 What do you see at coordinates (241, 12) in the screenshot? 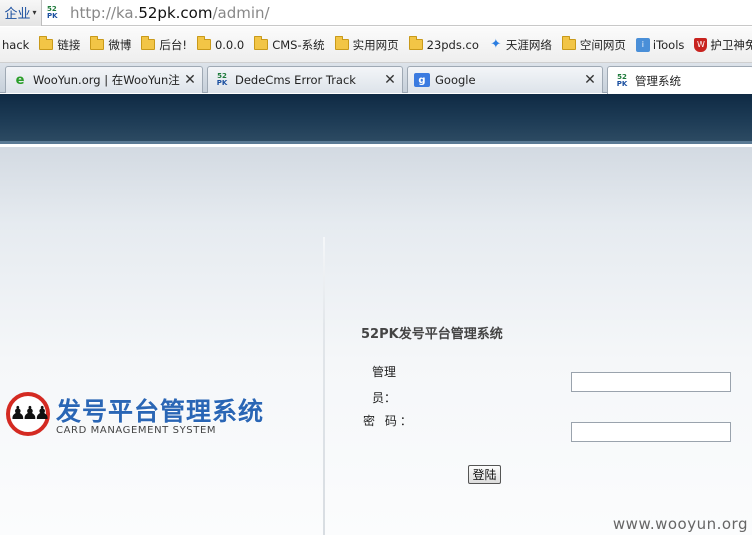
I see `url-path: /admin/` at bounding box center [241, 12].